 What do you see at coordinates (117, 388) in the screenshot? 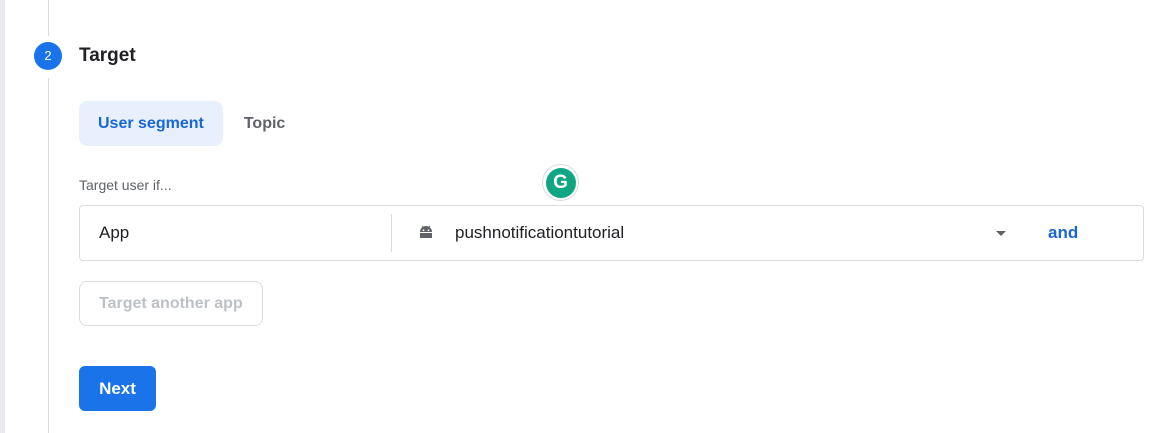
I see `next-button: Next` at bounding box center [117, 388].